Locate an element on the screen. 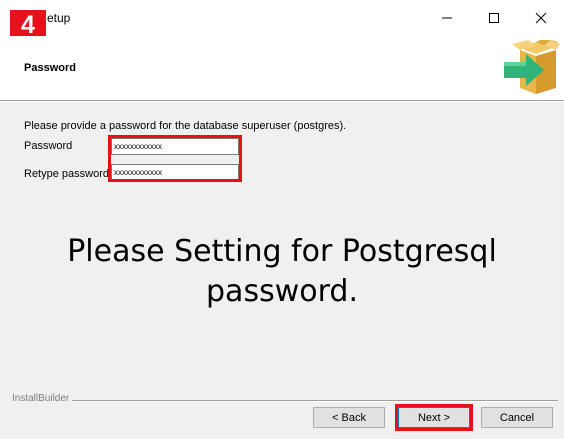  wizard-header: Password is located at coordinates (282, 68).